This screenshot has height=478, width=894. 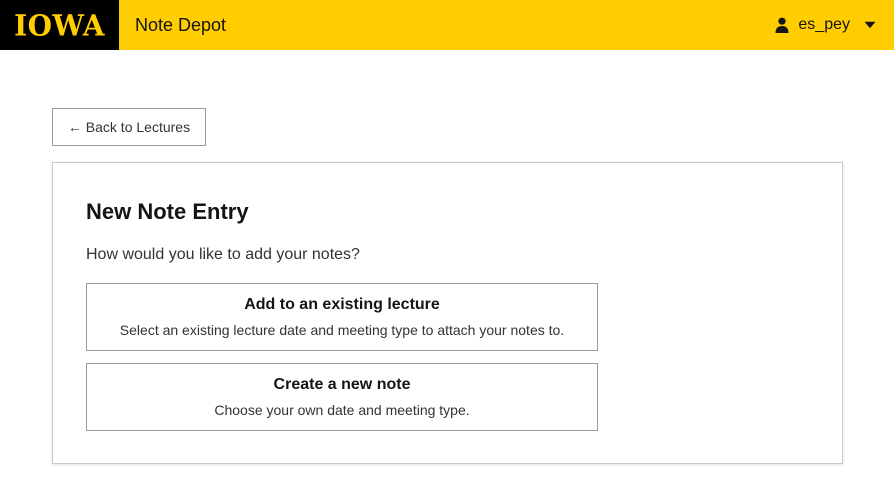 I want to click on option-title: Add to an existing lecture, so click(x=342, y=304).